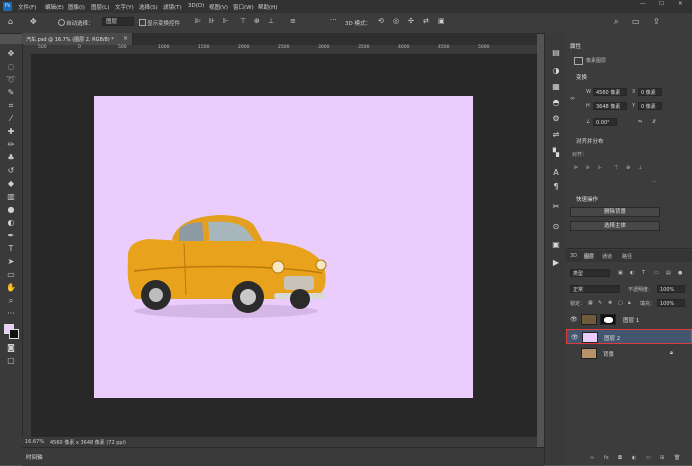  I want to click on eraser-tool-icon: ◆, so click(11, 184).